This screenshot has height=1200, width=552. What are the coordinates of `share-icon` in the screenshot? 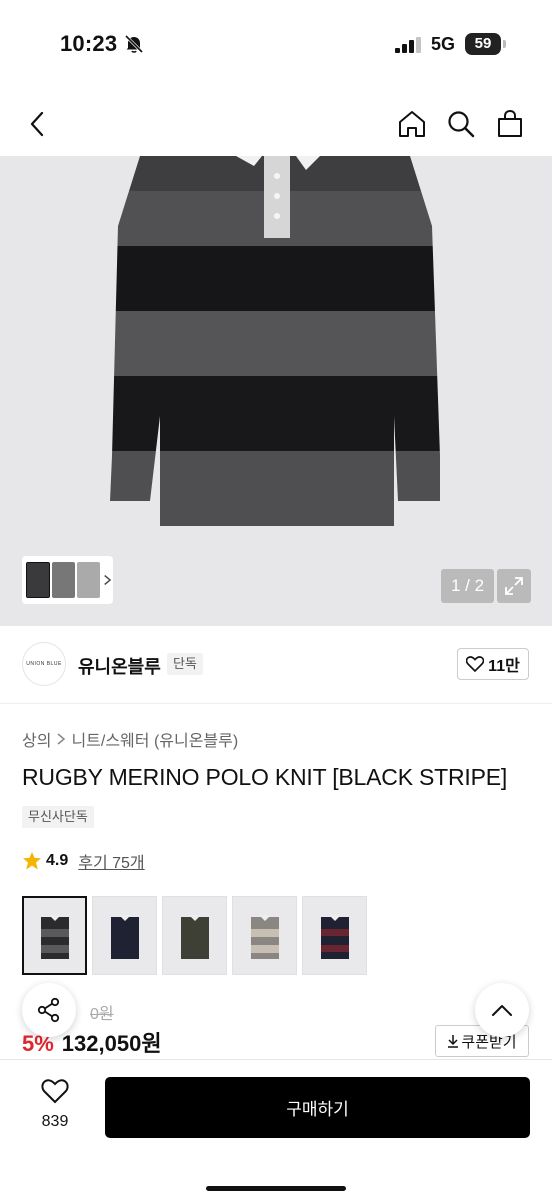 It's located at (48, 1010).